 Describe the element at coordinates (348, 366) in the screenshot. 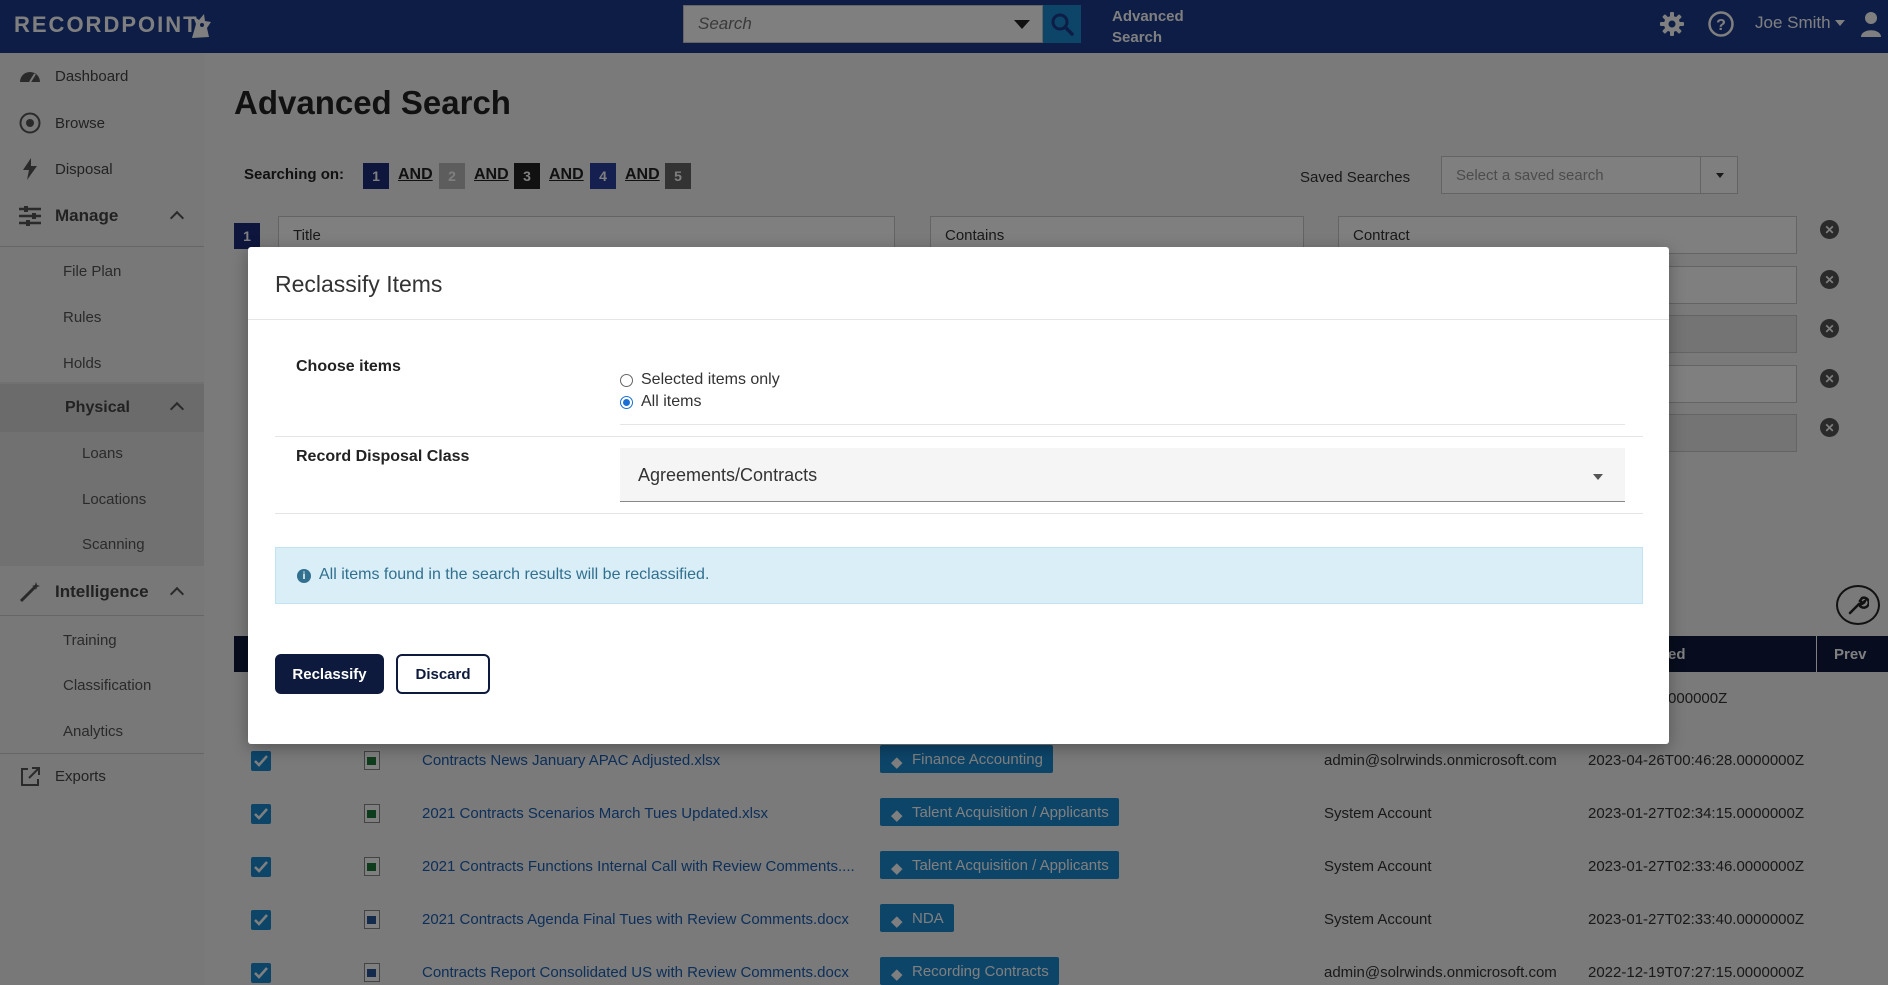

I see `choose-items-label: Choose items` at that location.